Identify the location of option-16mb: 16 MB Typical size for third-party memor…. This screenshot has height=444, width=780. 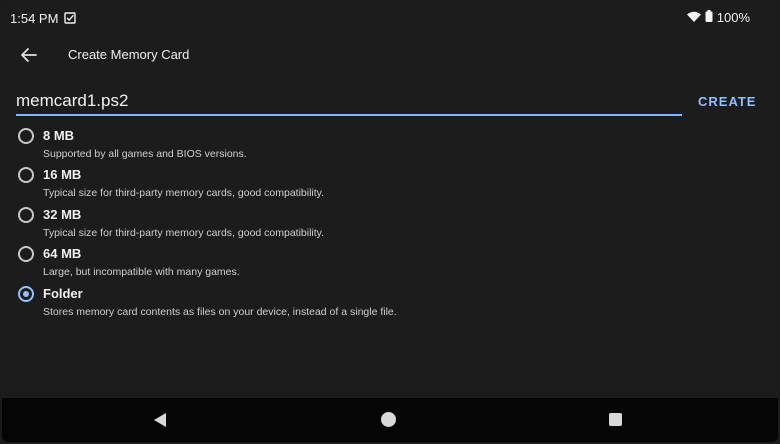
(376, 186).